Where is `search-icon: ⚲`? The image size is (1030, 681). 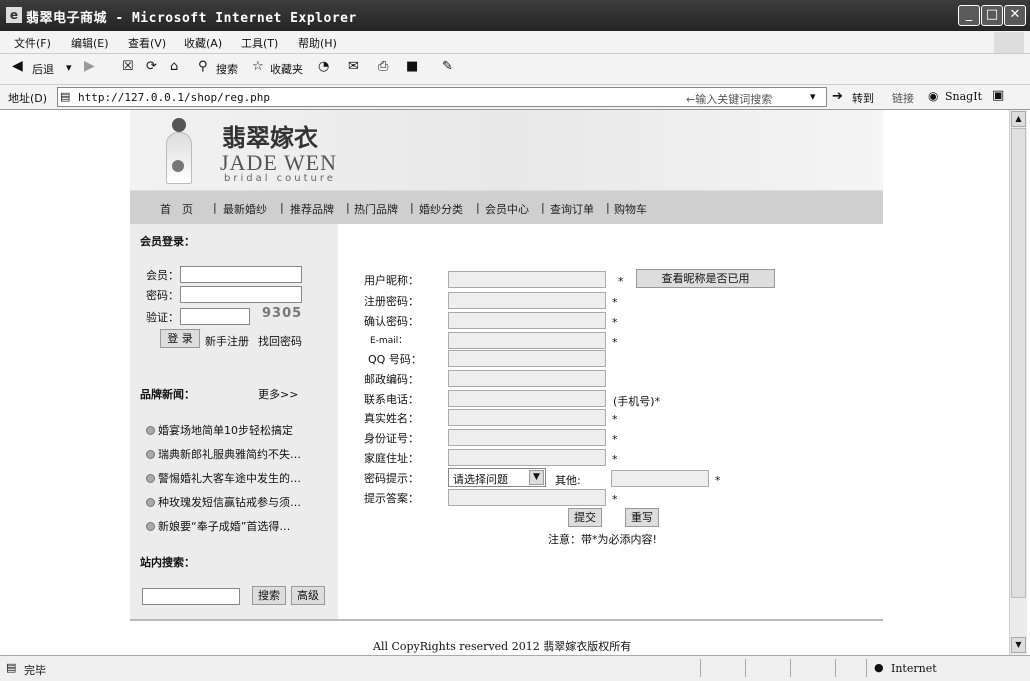 search-icon: ⚲ is located at coordinates (203, 66).